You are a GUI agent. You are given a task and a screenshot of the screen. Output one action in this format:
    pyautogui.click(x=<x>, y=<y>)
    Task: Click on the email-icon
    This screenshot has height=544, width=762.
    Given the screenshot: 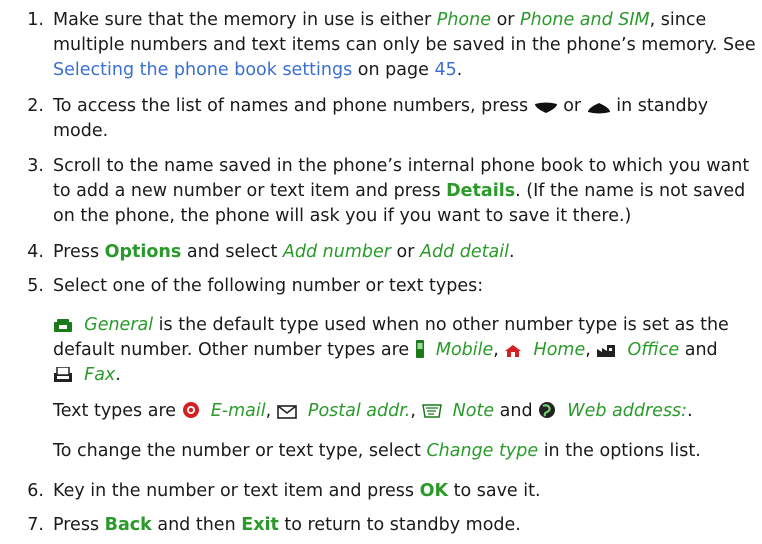 What is the action you would take?
    pyautogui.click(x=191, y=410)
    